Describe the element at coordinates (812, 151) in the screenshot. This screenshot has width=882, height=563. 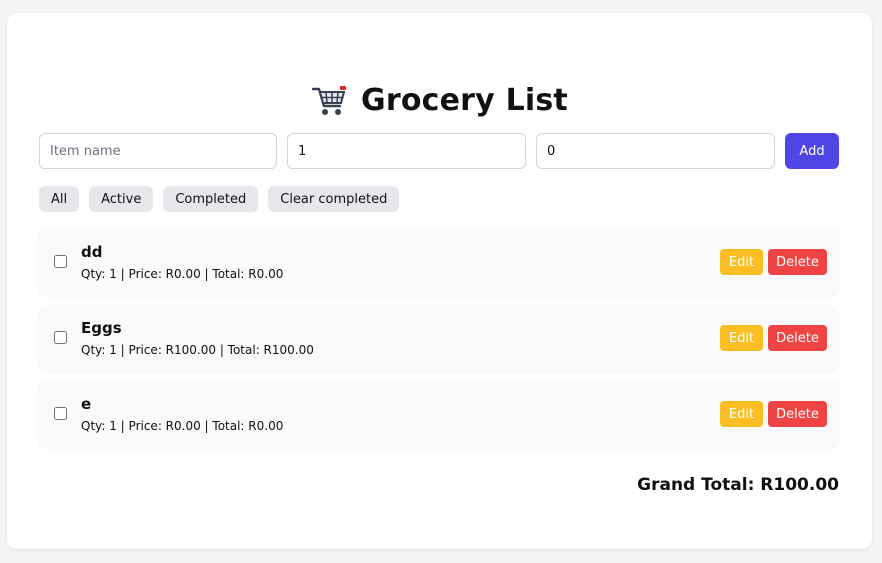
I see `add-button: Add` at that location.